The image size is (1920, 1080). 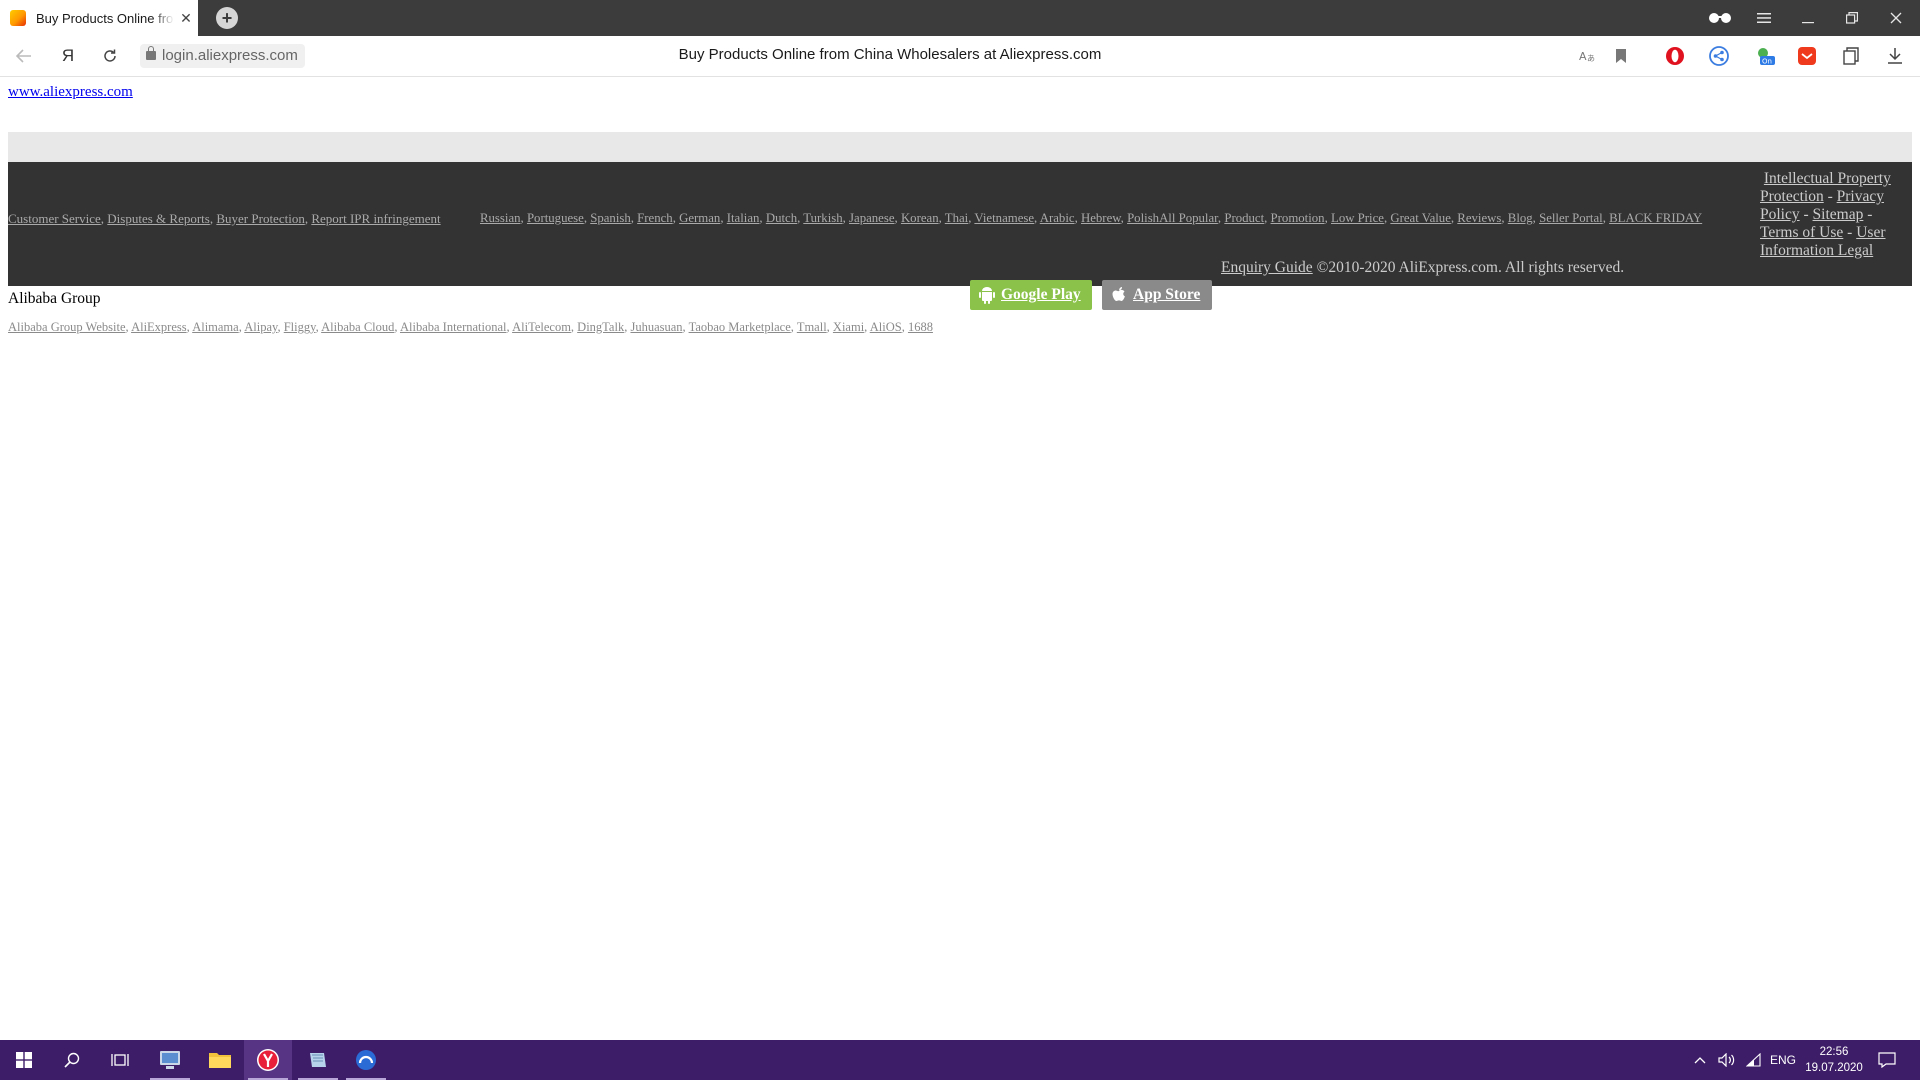 I want to click on language-indicator: ENG, so click(x=1783, y=1060).